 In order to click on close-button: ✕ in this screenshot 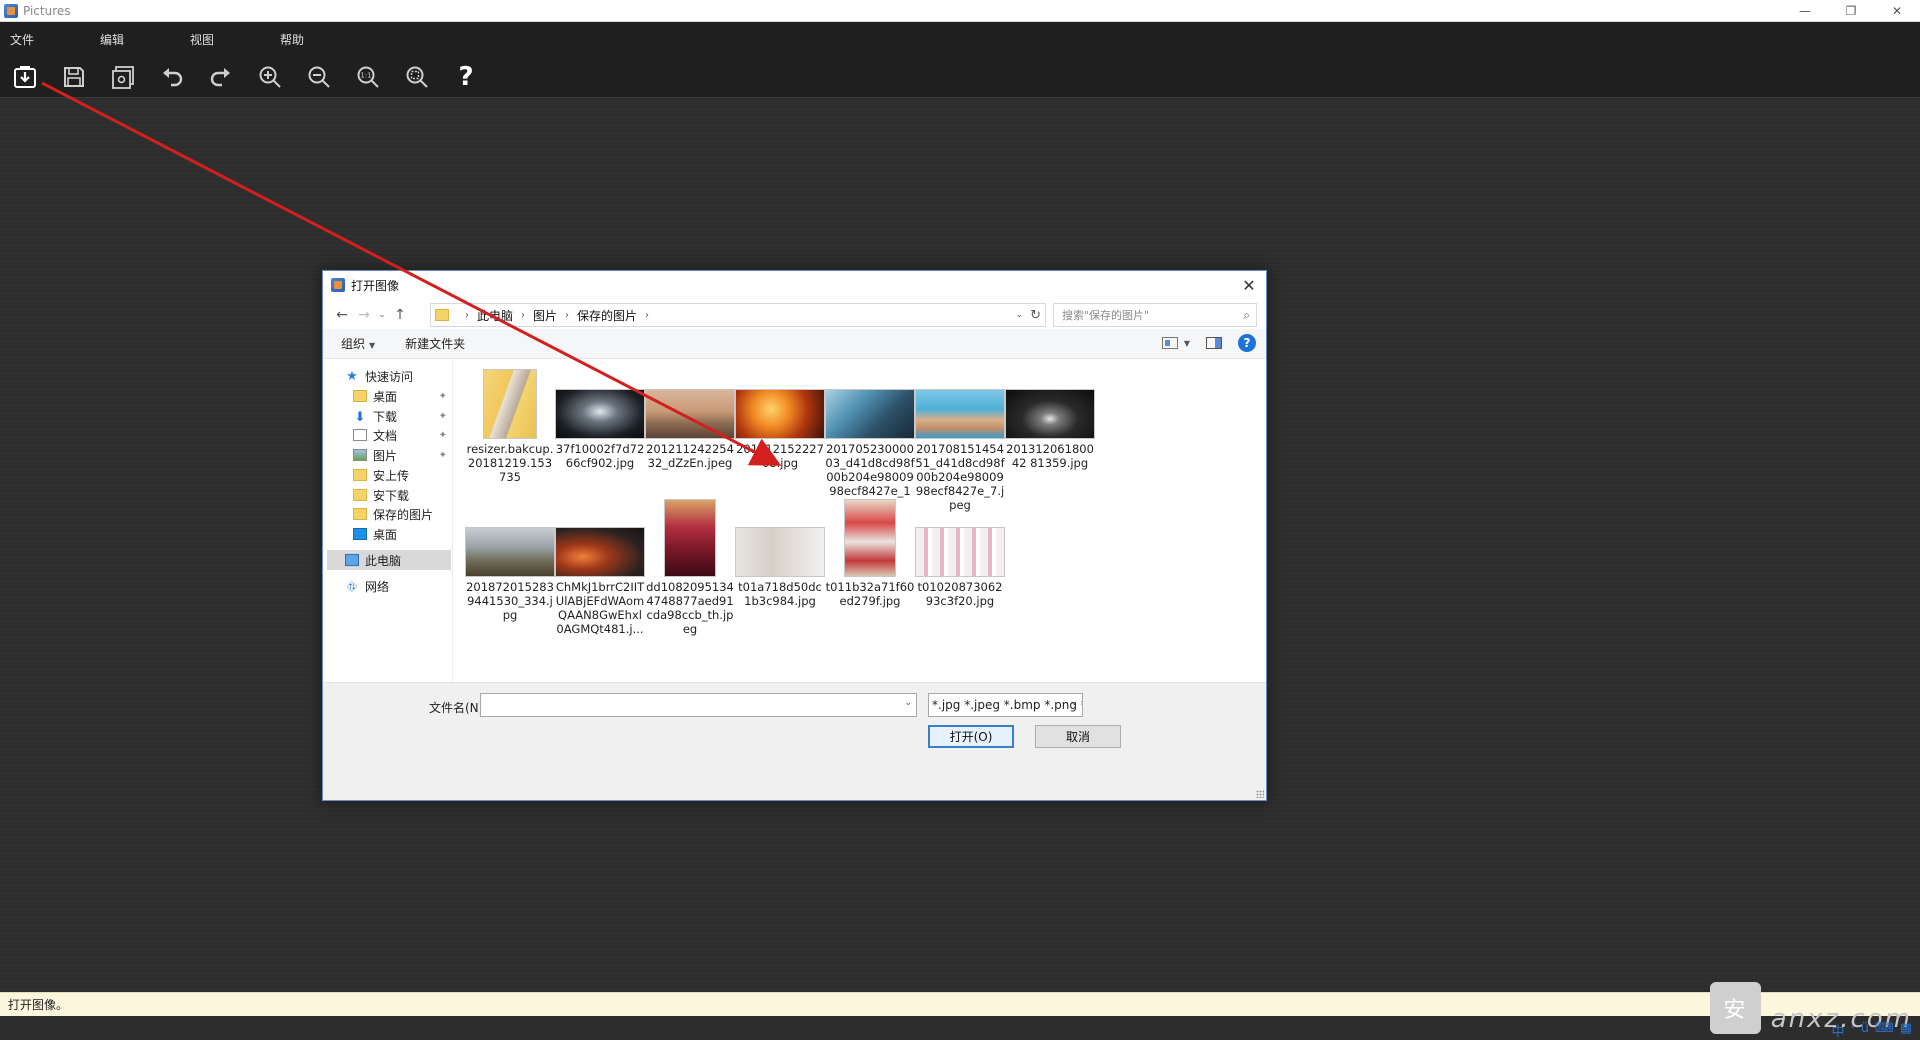, I will do `click(1897, 11)`.